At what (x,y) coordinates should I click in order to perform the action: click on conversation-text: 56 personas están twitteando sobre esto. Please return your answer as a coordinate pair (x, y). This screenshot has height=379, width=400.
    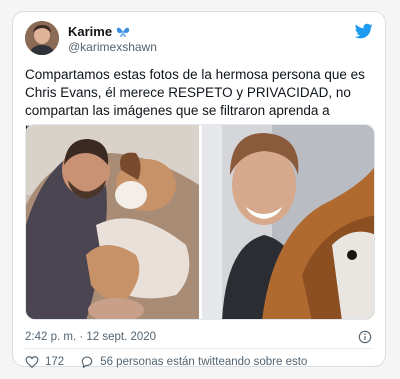
    Looking at the image, I should click on (204, 362).